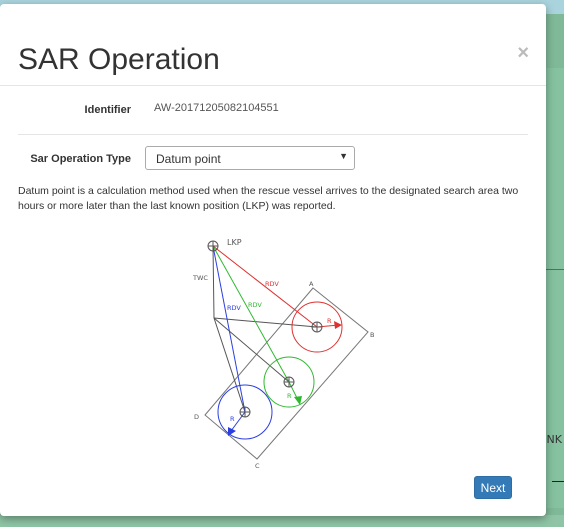  Describe the element at coordinates (188, 159) in the screenshot. I see `operation-type-selected: Datum point` at that location.